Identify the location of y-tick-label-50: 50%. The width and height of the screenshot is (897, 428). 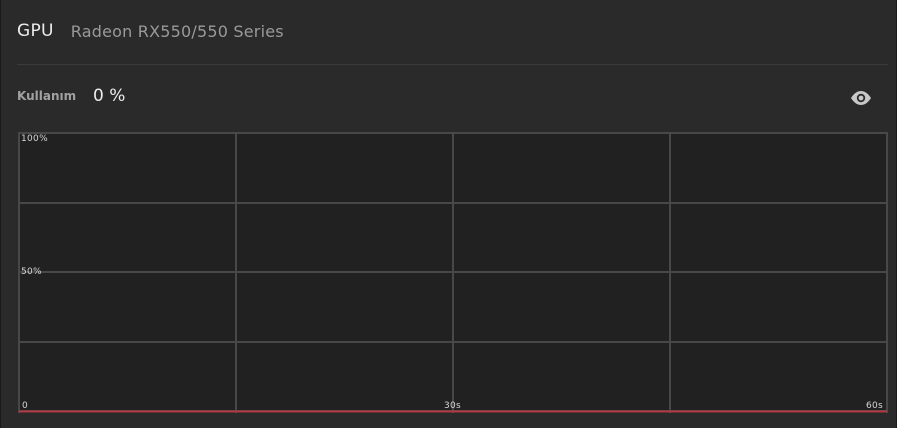
(31, 272).